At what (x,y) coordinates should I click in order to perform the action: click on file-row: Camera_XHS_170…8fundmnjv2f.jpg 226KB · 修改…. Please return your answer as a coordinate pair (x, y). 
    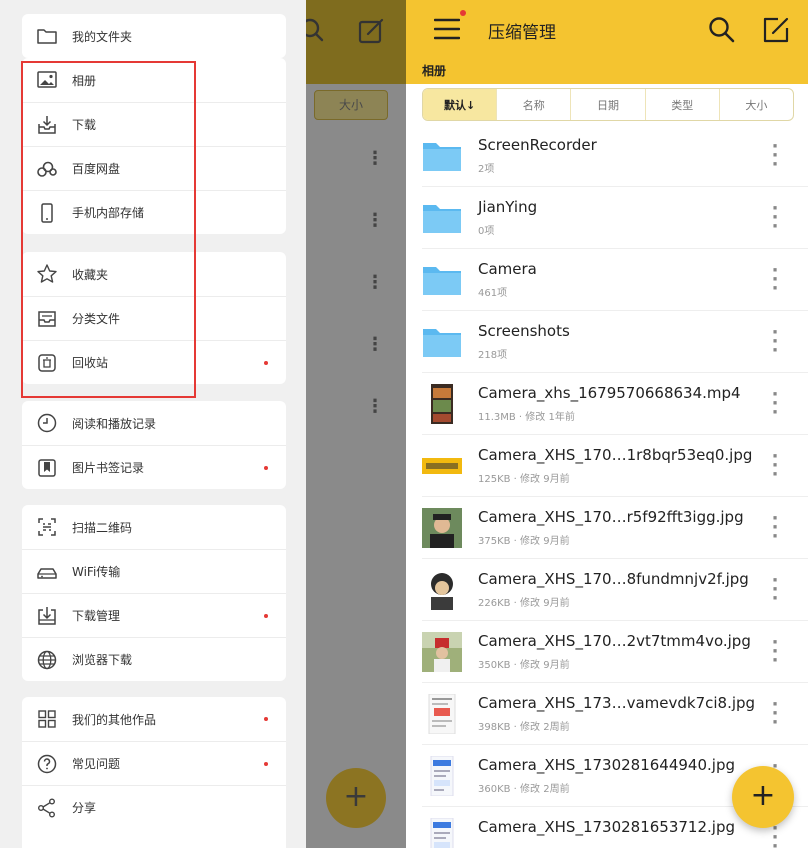
    Looking at the image, I should click on (607, 590).